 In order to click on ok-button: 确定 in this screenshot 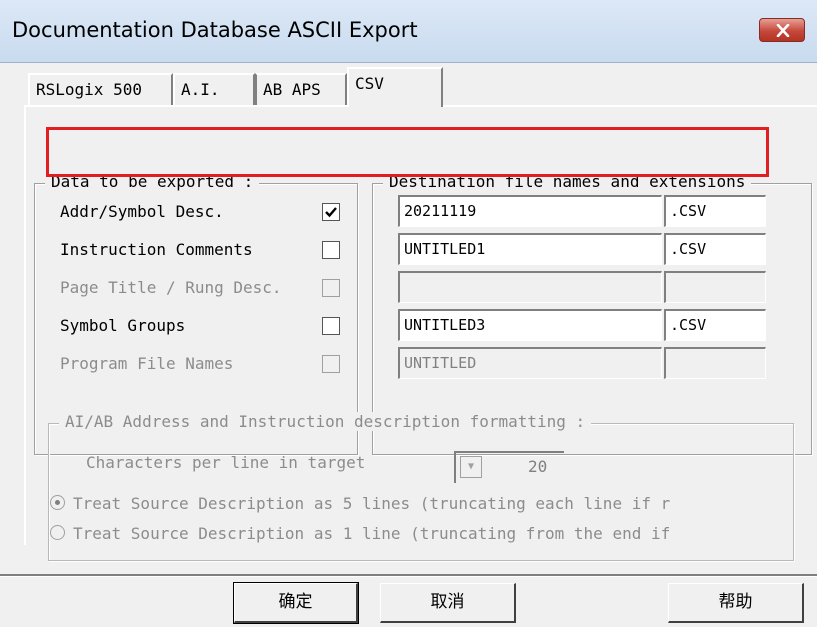, I will do `click(296, 603)`.